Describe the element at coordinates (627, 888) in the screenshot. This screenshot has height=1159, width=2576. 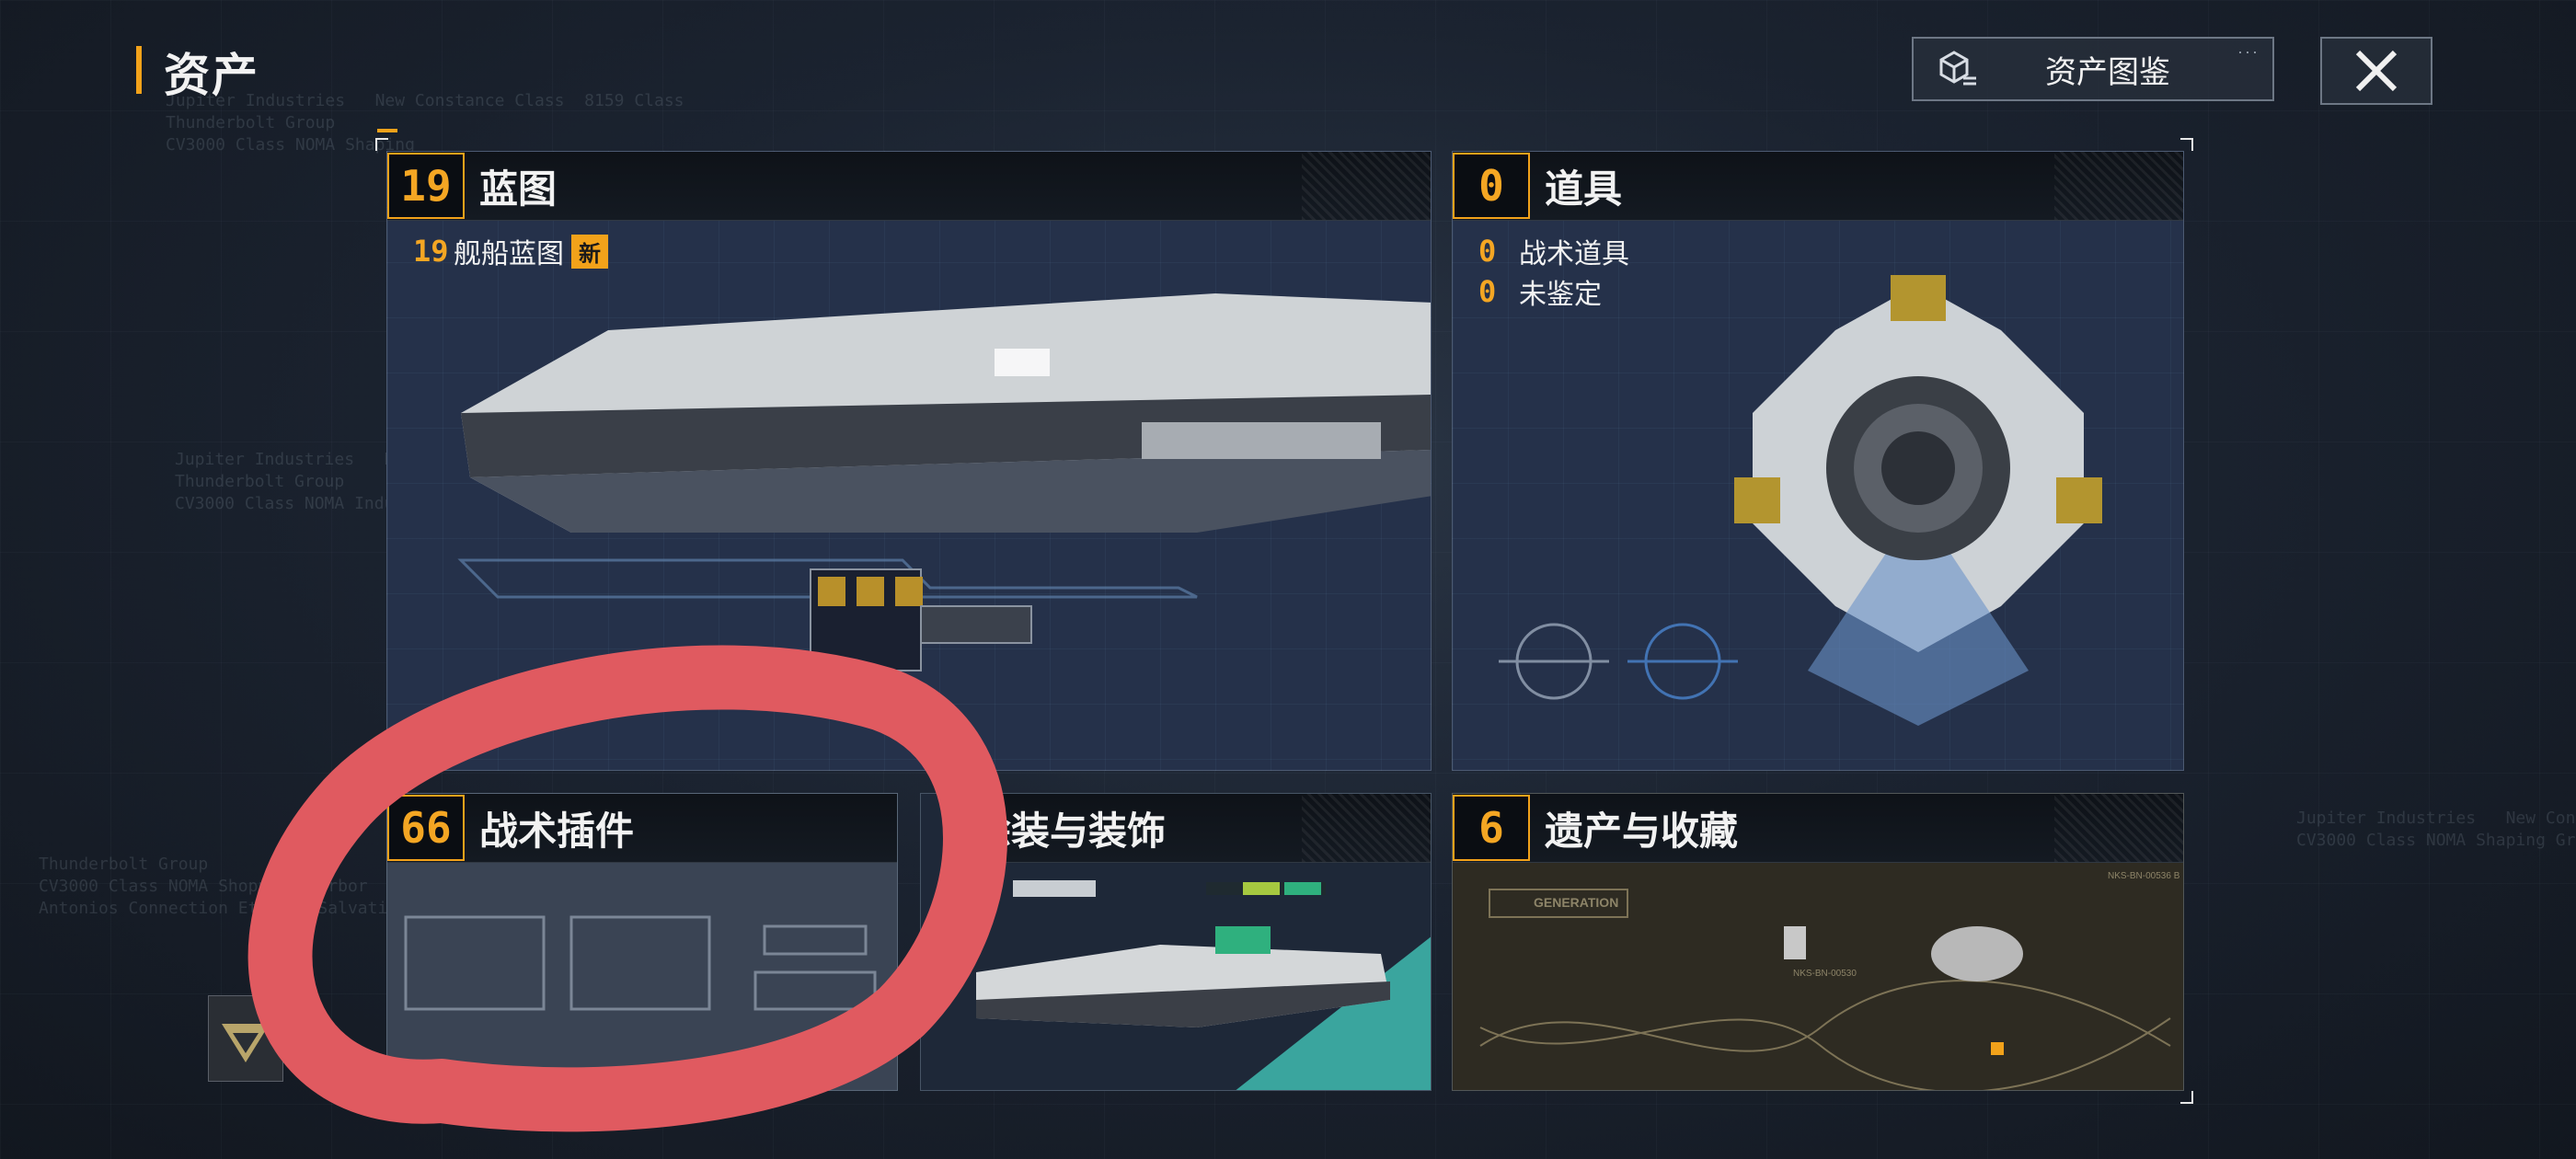
I see `annotation-circle` at that location.